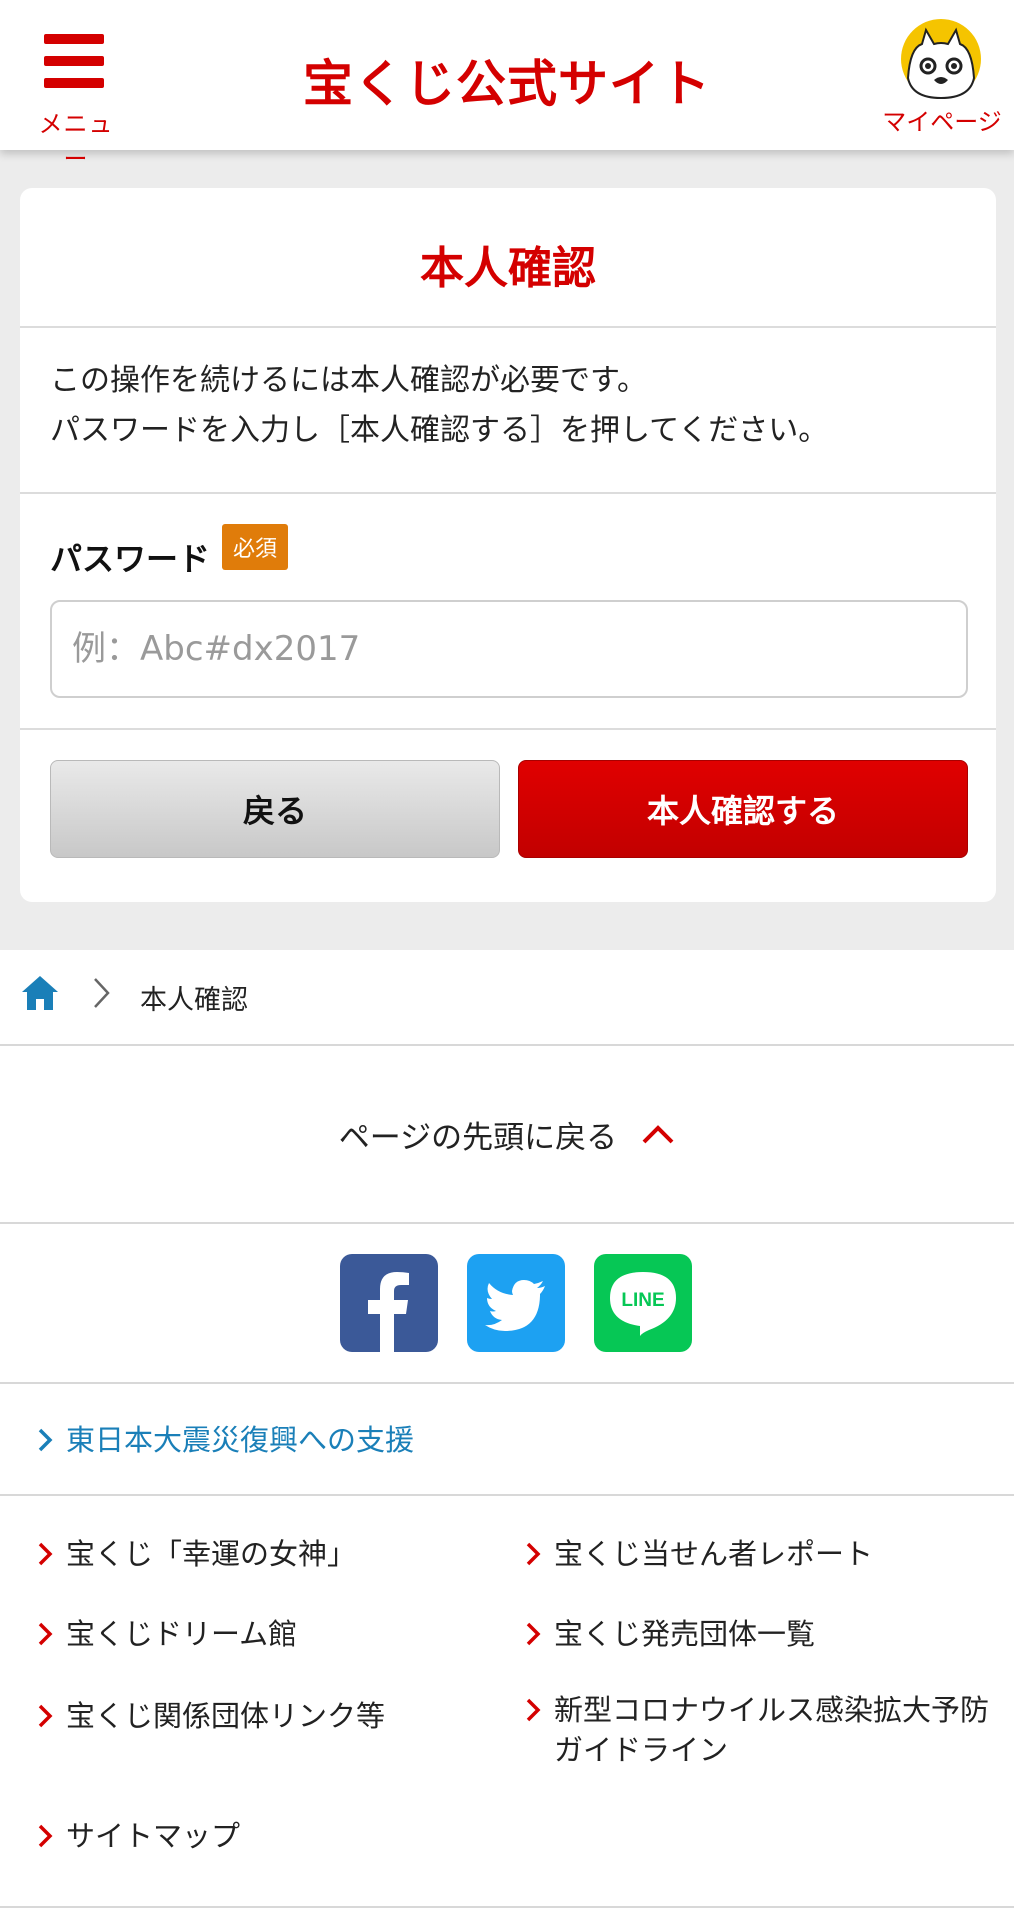 The height and width of the screenshot is (1920, 1014). Describe the element at coordinates (348, 380) in the screenshot. I see `instruction-line-1: この操作を続けるには本人確認が必要です。` at that location.